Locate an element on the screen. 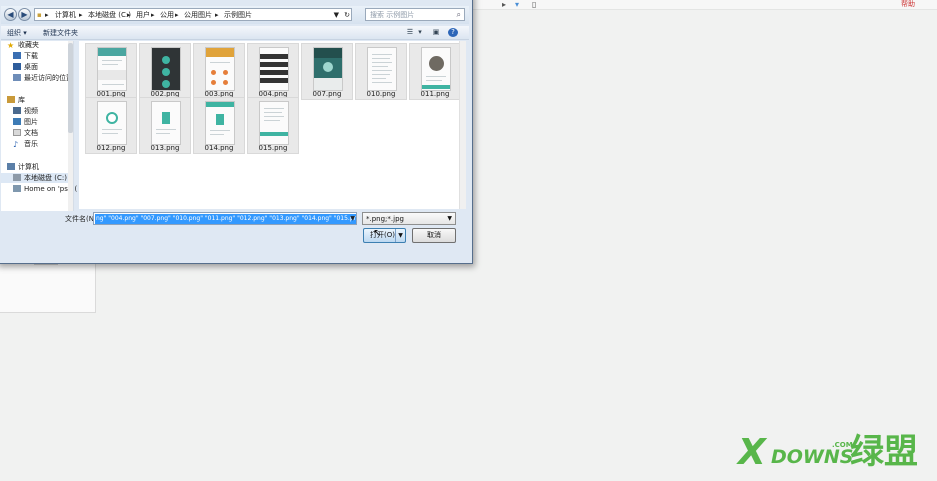 This screenshot has height=481, width=937. file-tile: 003.png is located at coordinates (219, 71).